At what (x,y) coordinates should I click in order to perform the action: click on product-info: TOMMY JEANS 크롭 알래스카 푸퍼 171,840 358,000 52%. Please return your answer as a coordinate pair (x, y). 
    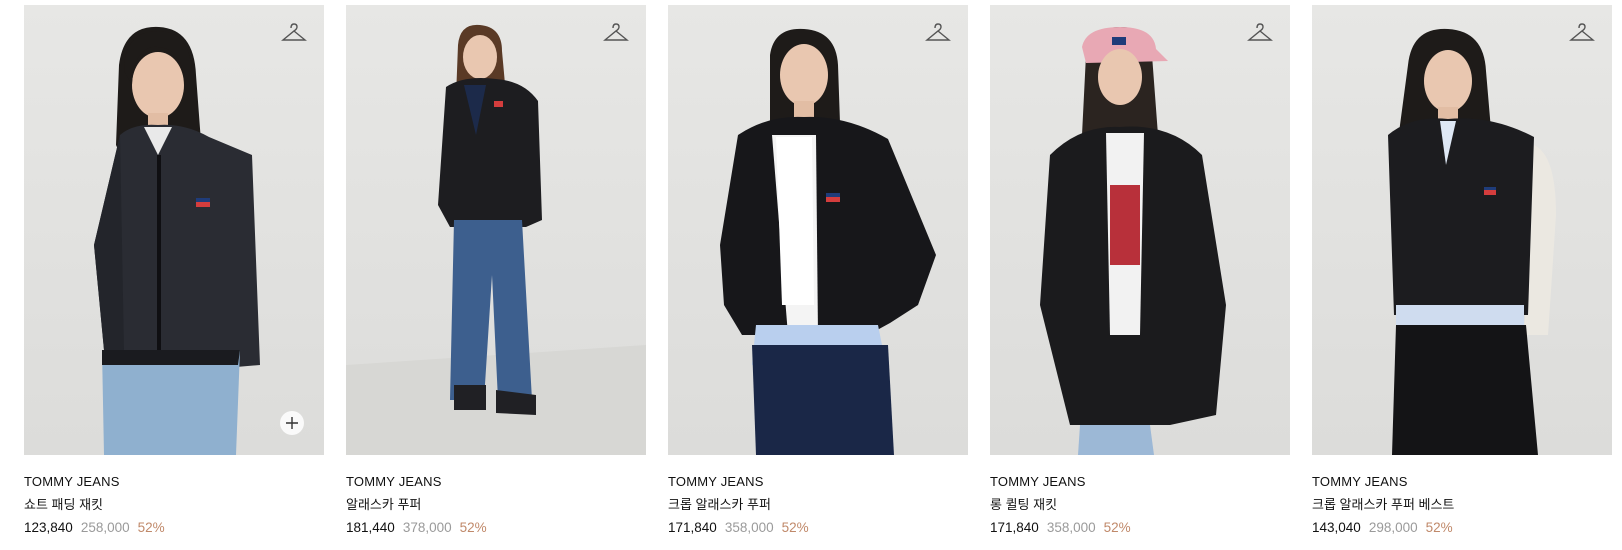
    Looking at the image, I should click on (818, 496).